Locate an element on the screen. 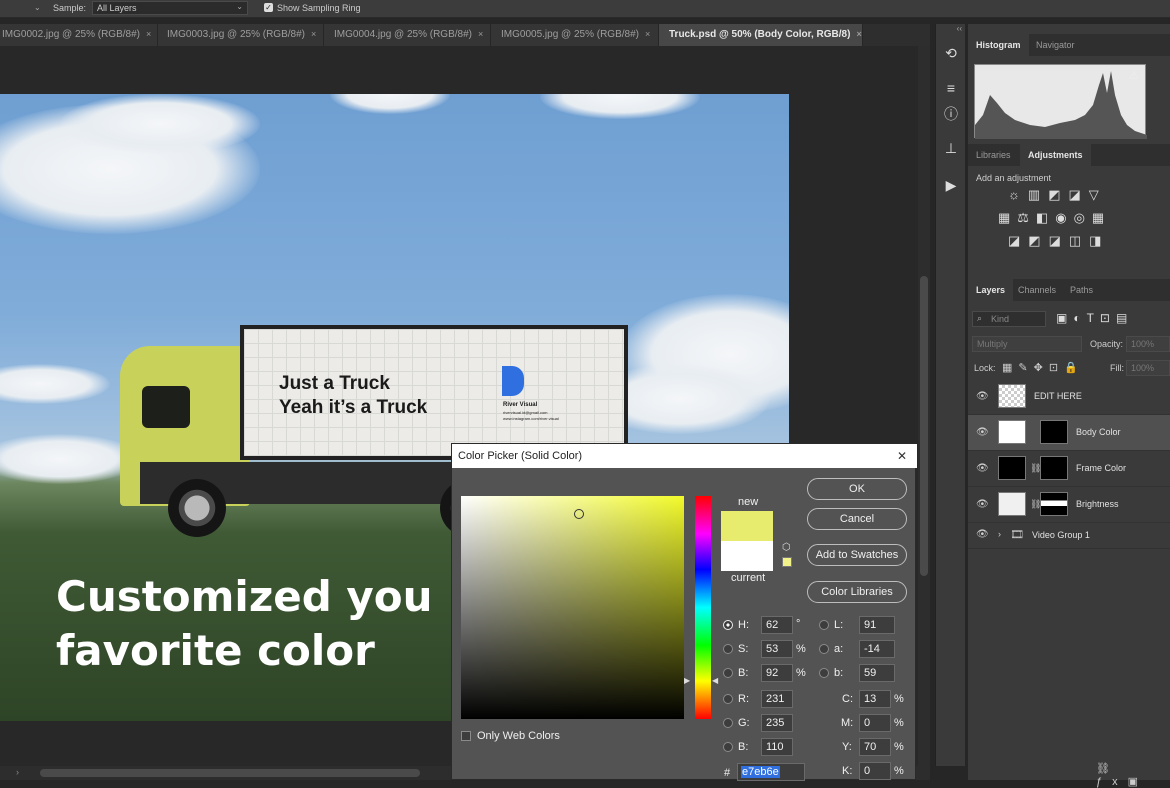  sampling-ring-checkbox: ✓ is located at coordinates (268, 7).